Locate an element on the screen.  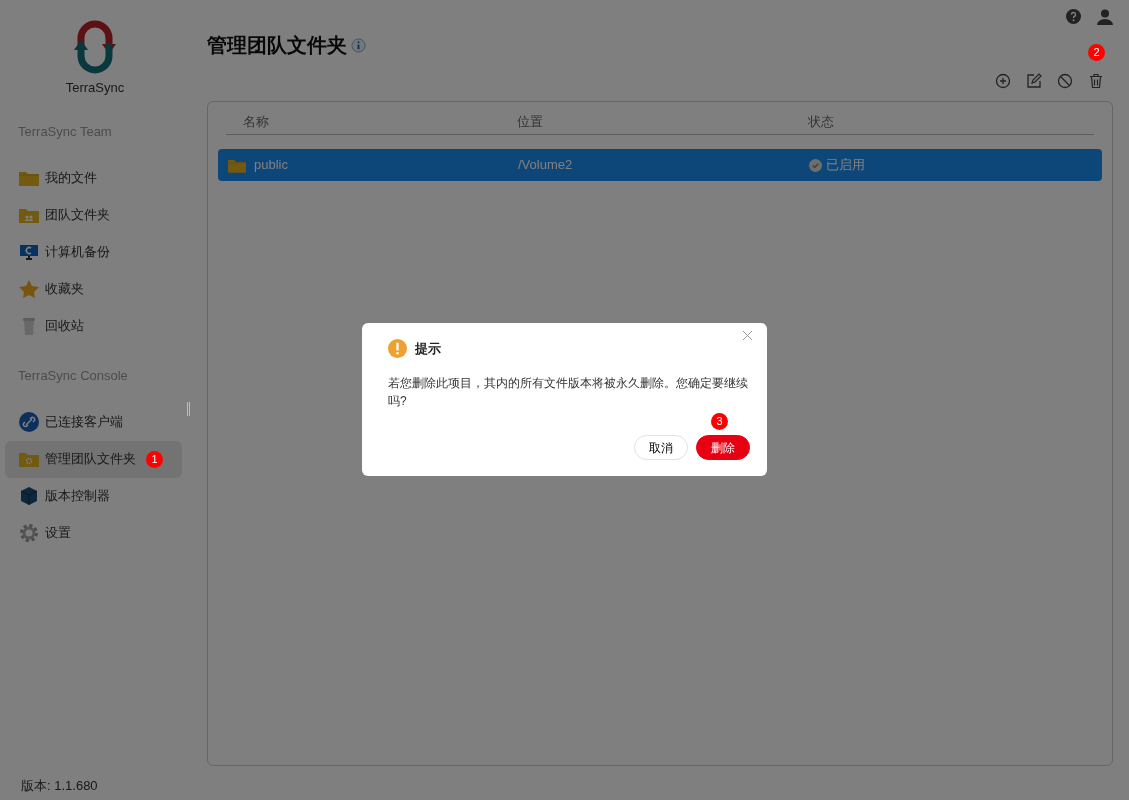
sidebar-label: 版本控制器 is located at coordinates (77, 496).